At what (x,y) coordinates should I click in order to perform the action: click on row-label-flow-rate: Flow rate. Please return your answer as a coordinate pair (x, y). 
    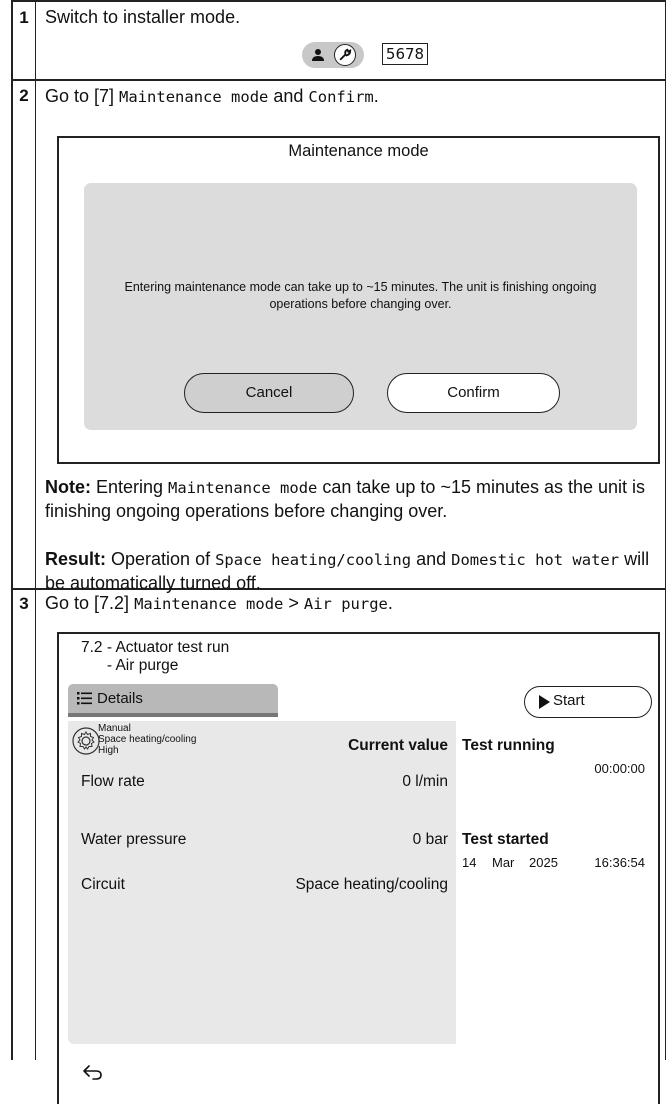
    Looking at the image, I should click on (113, 781).